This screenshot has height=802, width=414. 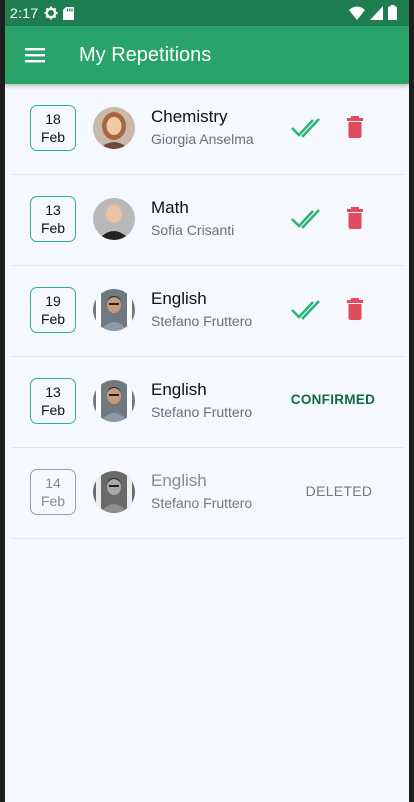 What do you see at coordinates (53, 119) in the screenshot?
I see `date-day: 18` at bounding box center [53, 119].